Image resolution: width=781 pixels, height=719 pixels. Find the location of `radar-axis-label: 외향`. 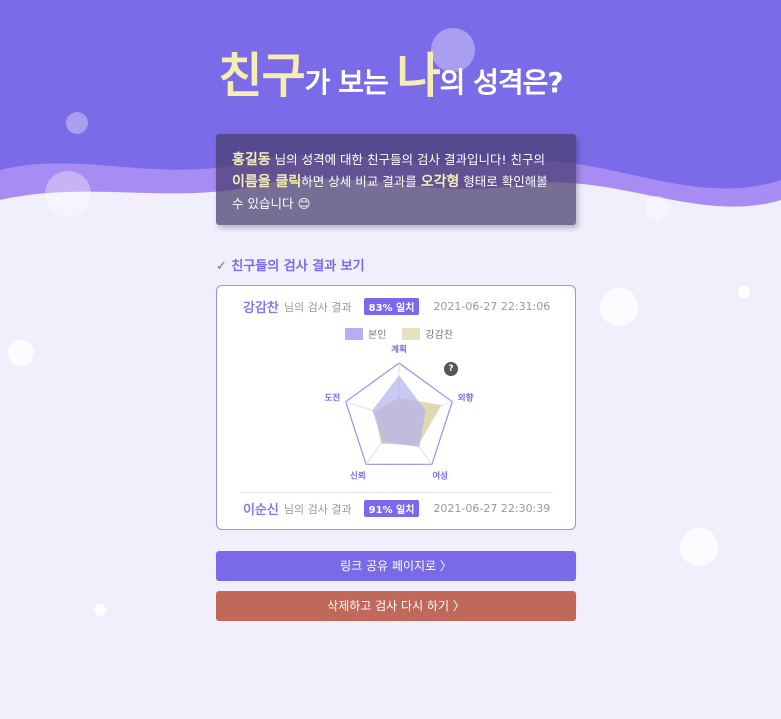

radar-axis-label: 외향 is located at coordinates (466, 397).